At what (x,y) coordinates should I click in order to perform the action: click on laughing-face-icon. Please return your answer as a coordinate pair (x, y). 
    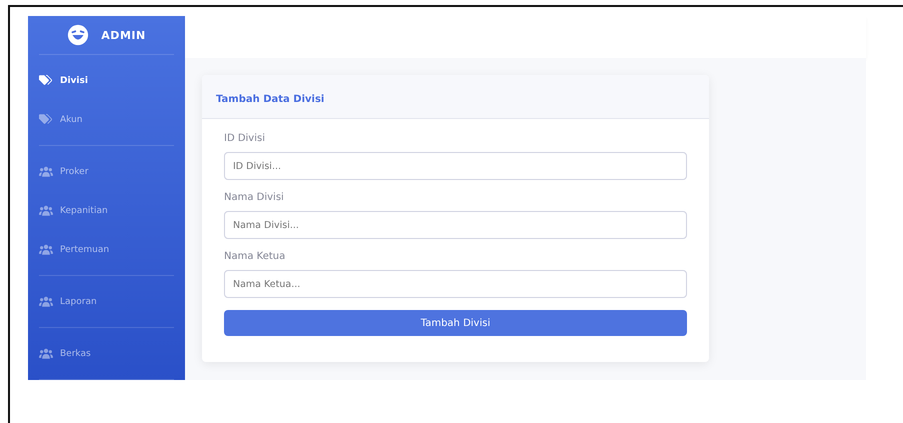
    Looking at the image, I should click on (78, 35).